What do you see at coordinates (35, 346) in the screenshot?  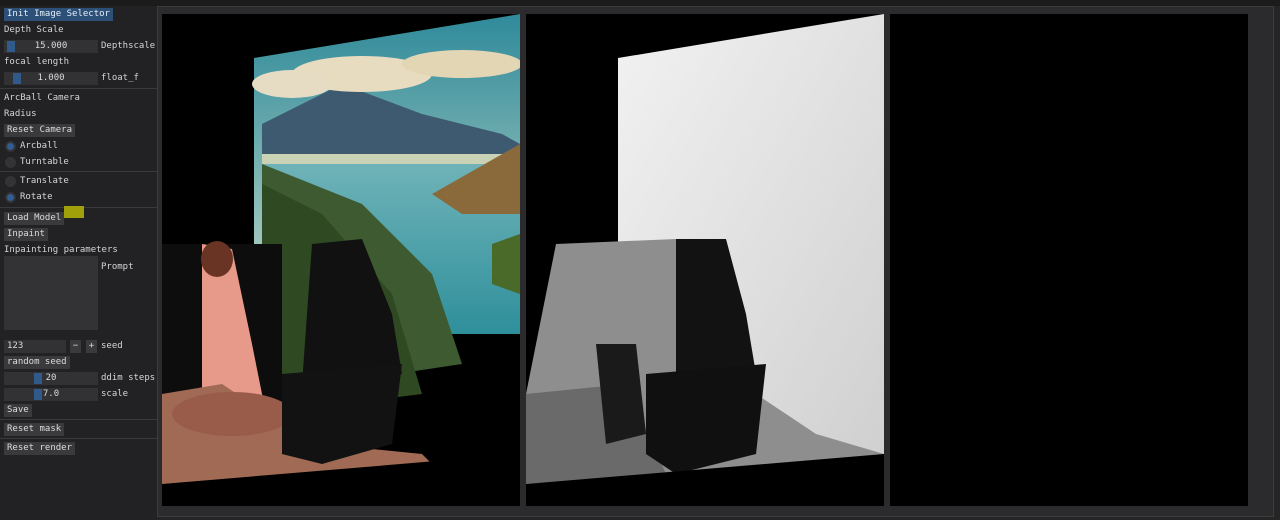 I see `seed-input: 123` at bounding box center [35, 346].